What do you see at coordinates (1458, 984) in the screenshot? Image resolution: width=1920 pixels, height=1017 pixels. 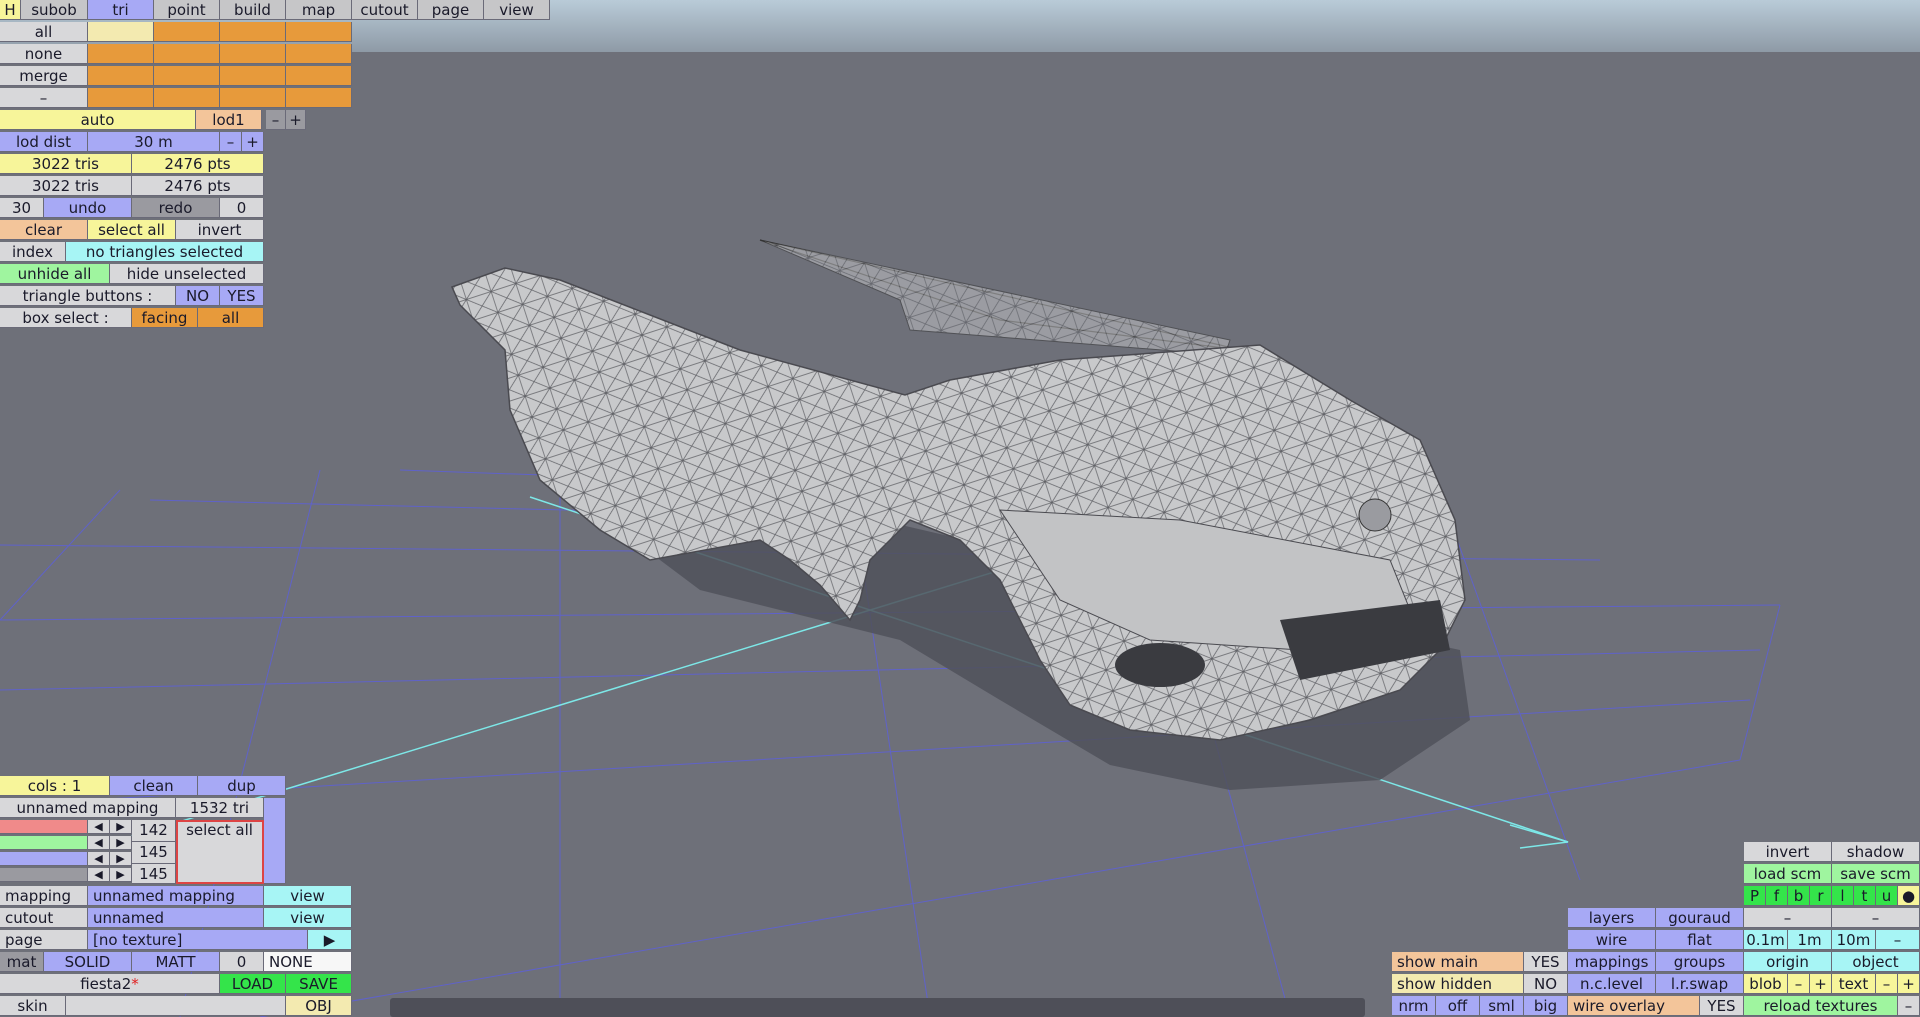 I see `show-hidden-button: show hidden` at bounding box center [1458, 984].